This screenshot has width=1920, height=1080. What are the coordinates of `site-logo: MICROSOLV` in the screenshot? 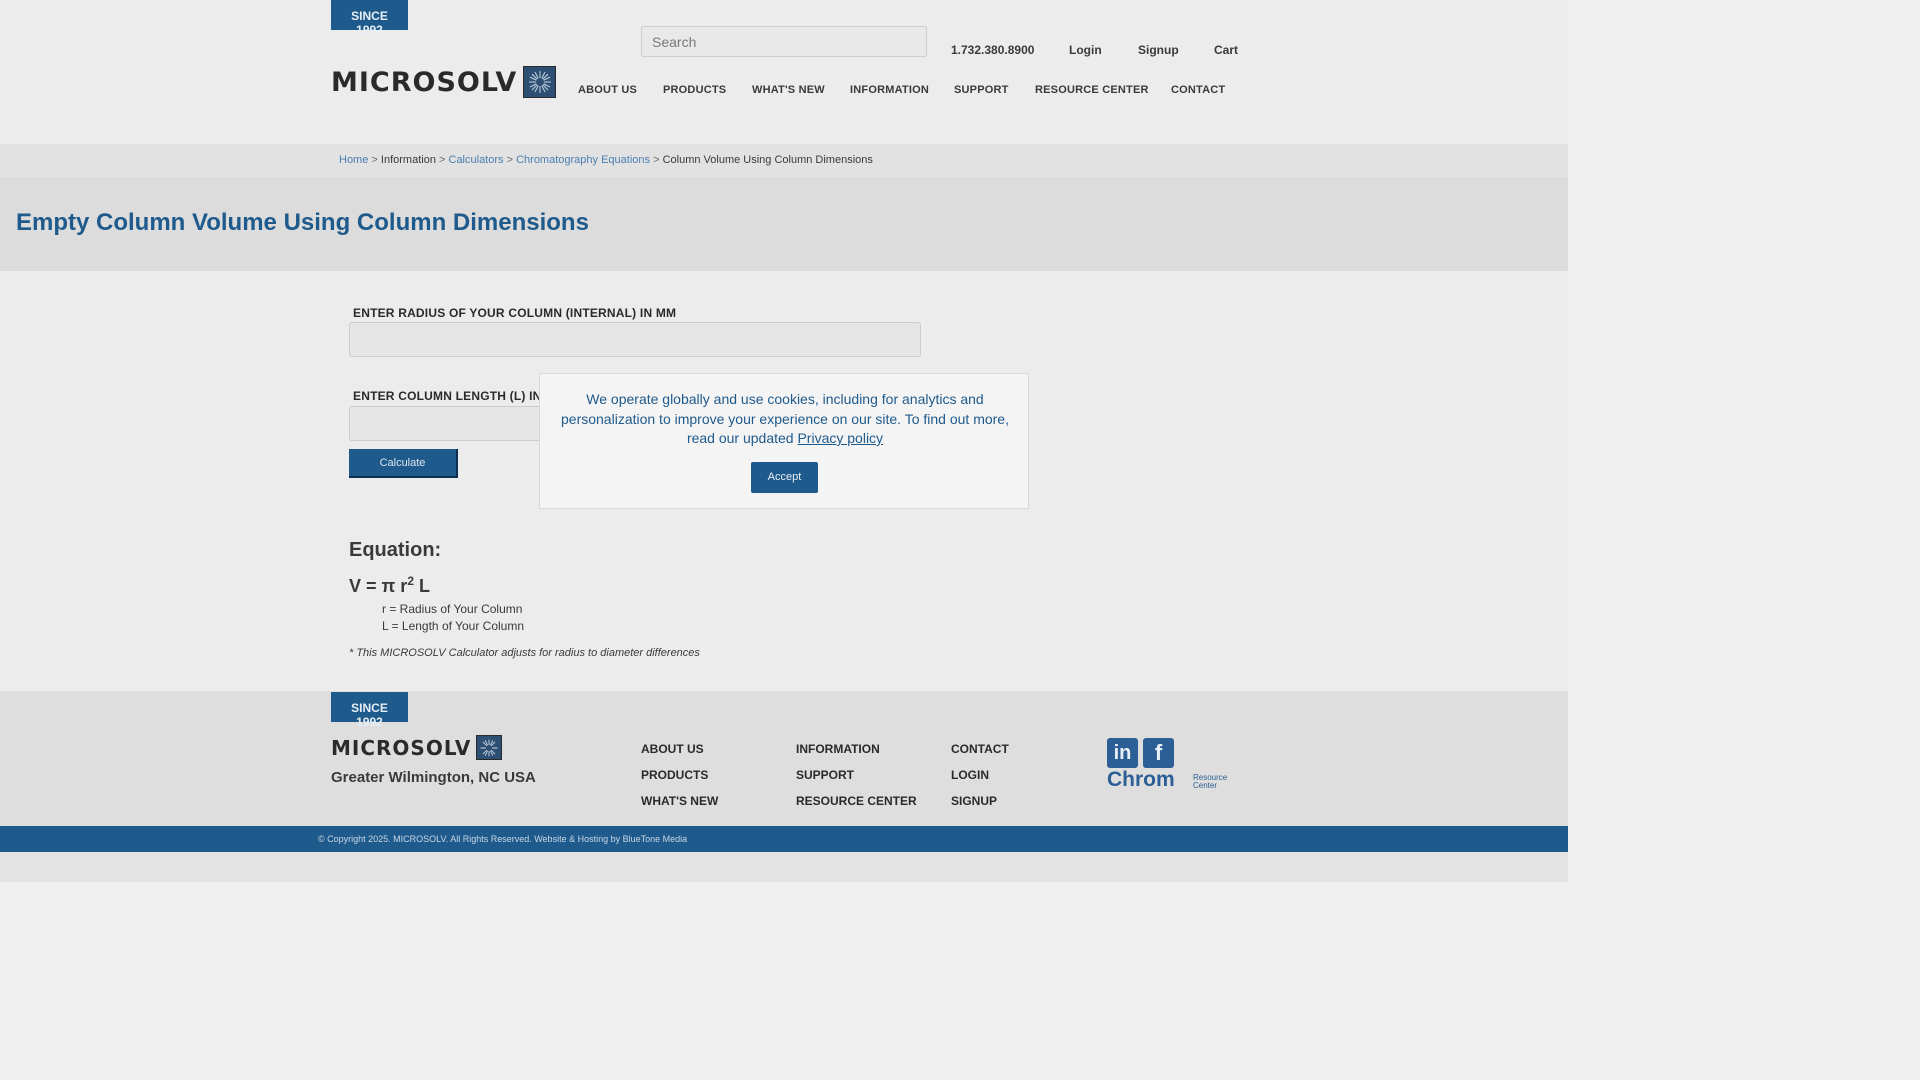 It's located at (444, 82).